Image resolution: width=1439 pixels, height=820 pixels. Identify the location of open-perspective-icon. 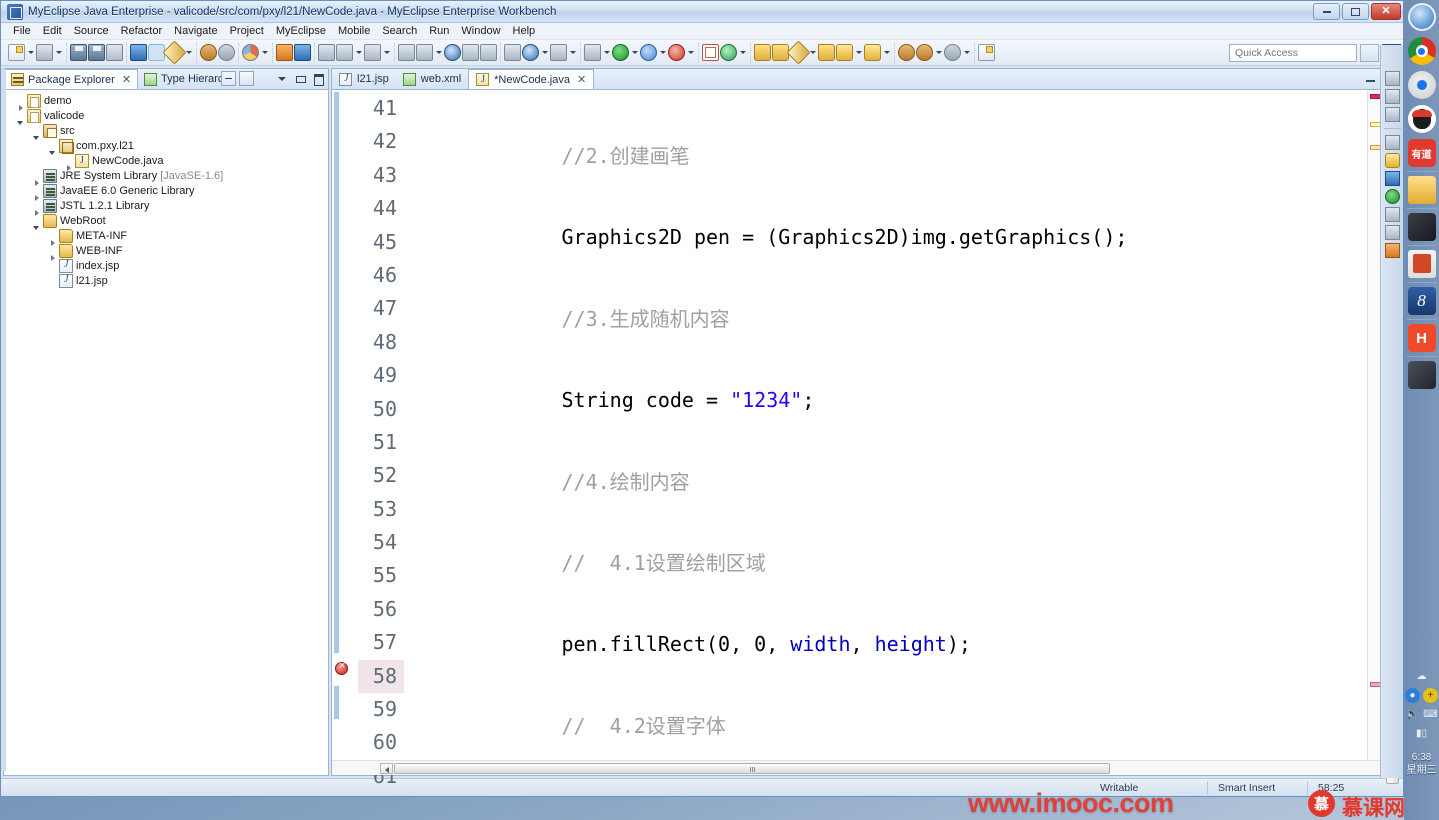
(762, 52).